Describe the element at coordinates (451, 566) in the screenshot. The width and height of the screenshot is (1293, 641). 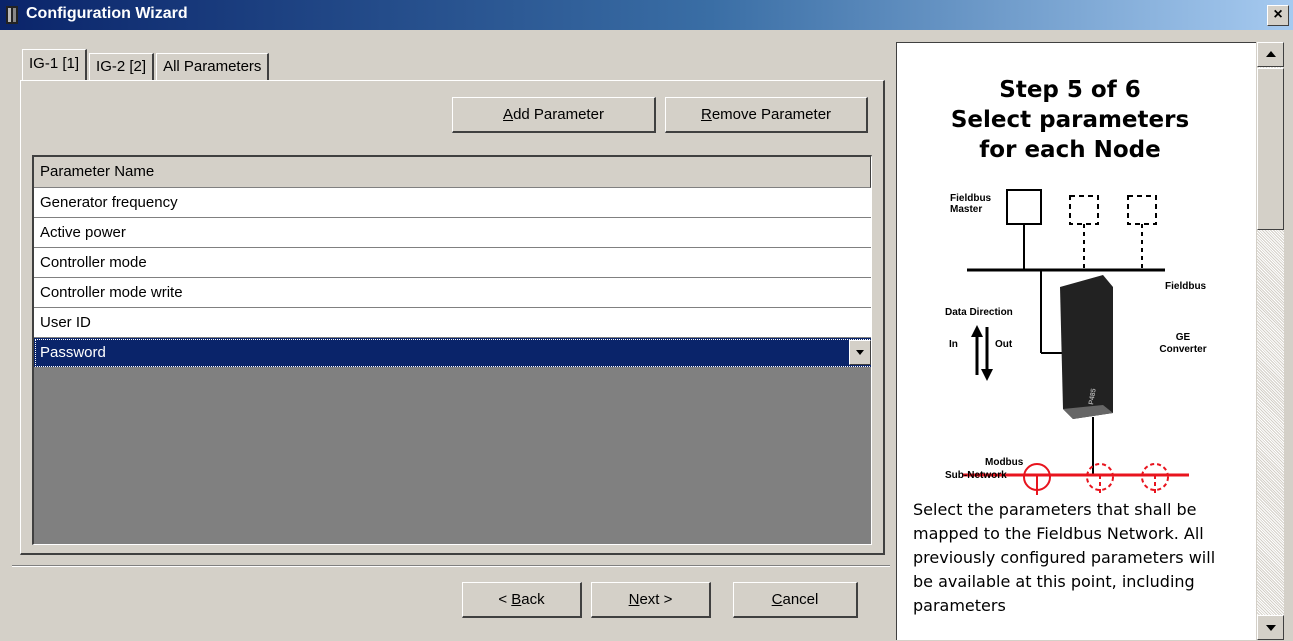
I see `separator` at that location.